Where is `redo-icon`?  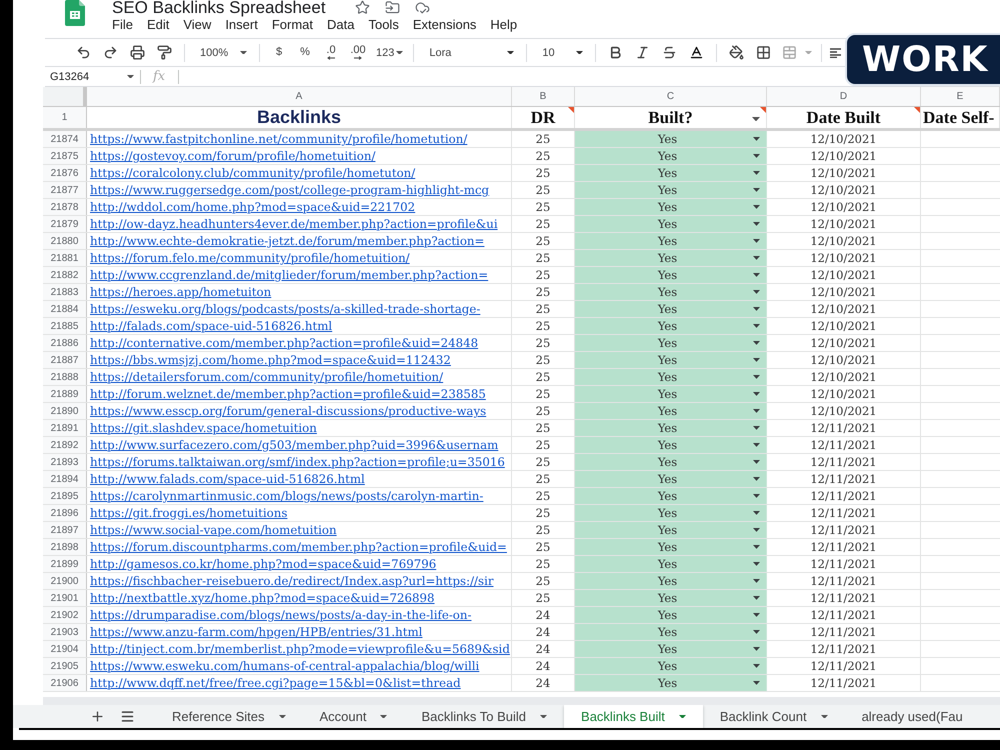
redo-icon is located at coordinates (110, 52).